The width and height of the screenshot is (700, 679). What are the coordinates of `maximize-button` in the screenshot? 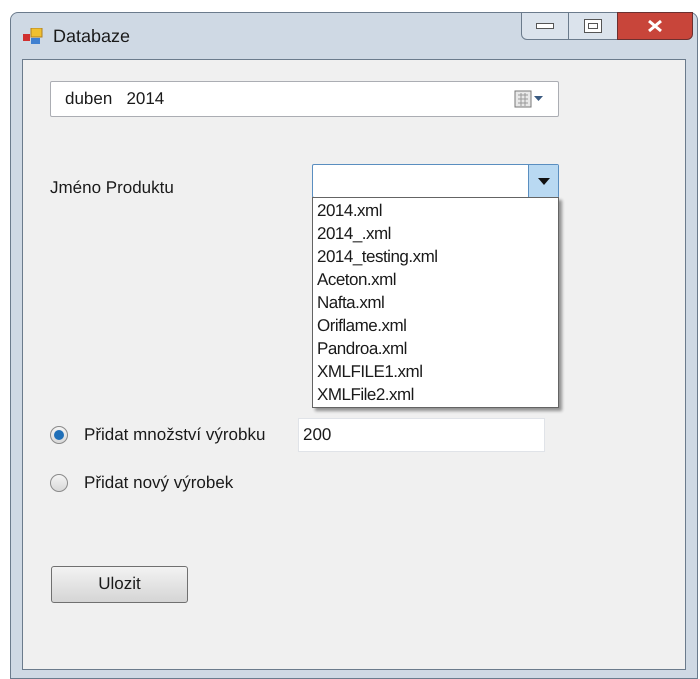 It's located at (593, 26).